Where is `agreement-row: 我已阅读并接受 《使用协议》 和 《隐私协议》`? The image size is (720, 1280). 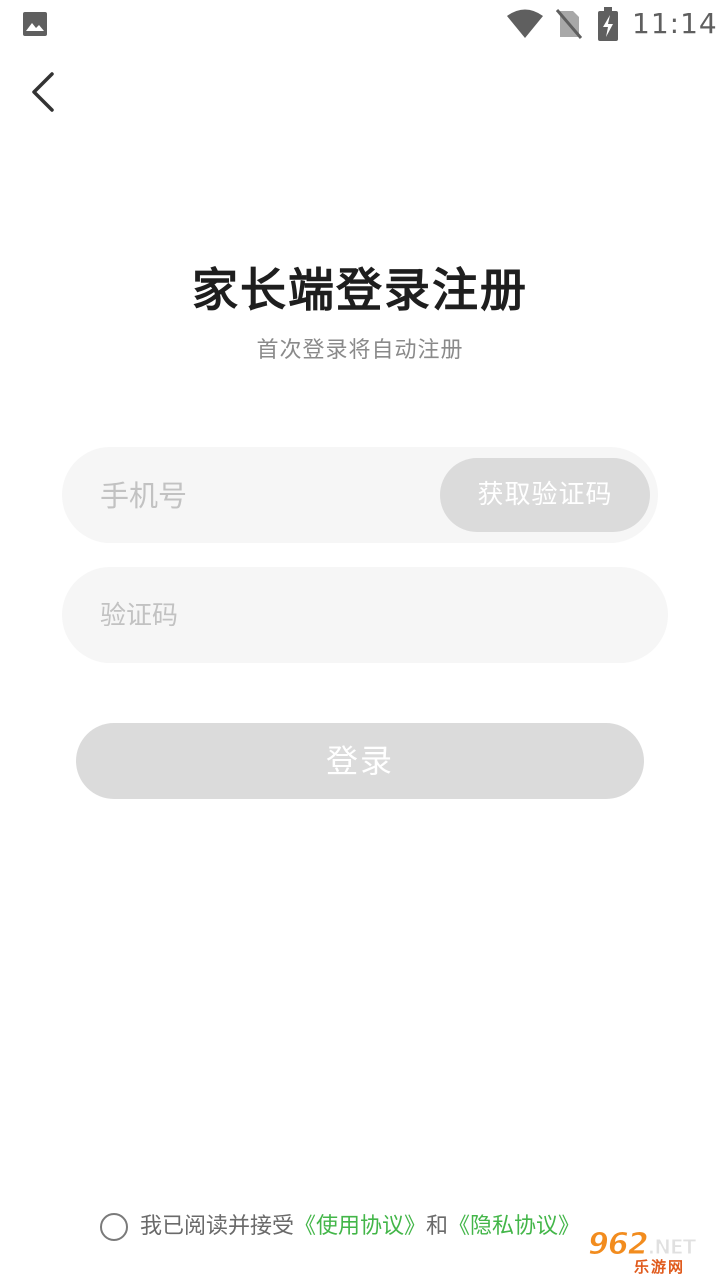
agreement-row: 我已阅读并接受 《使用协议》 和 《隐私协议》 is located at coordinates (340, 1227).